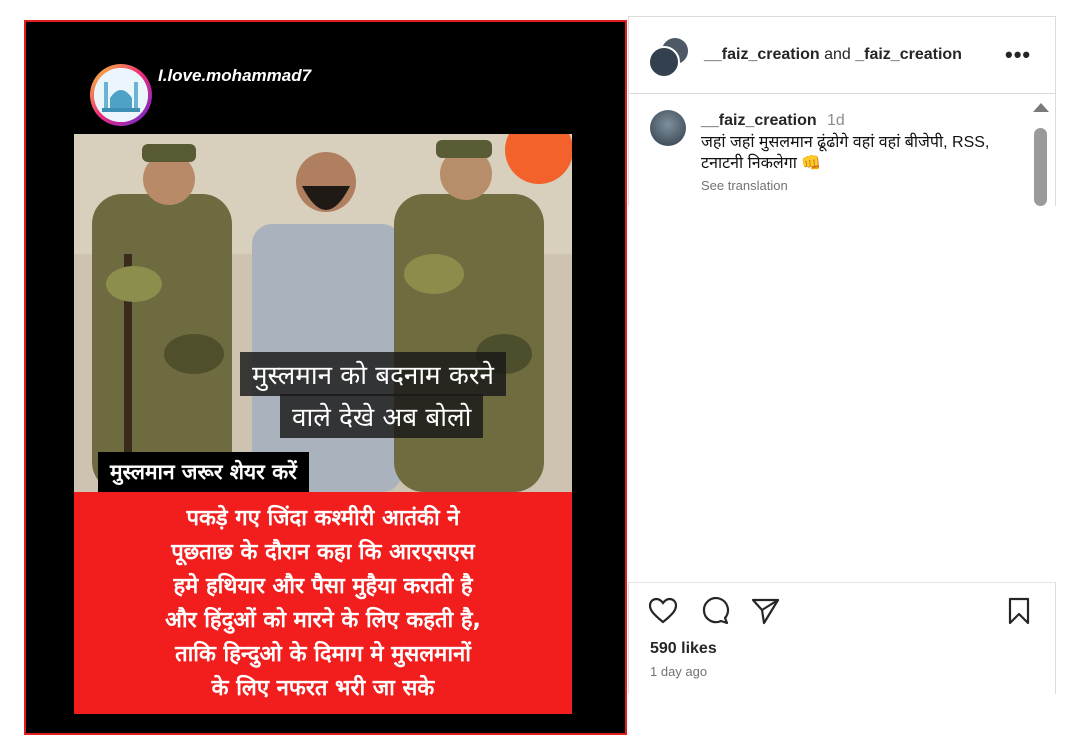 This screenshot has width=1082, height=753. Describe the element at coordinates (908, 54) in the screenshot. I see `author-link: _faiz_creation` at that location.